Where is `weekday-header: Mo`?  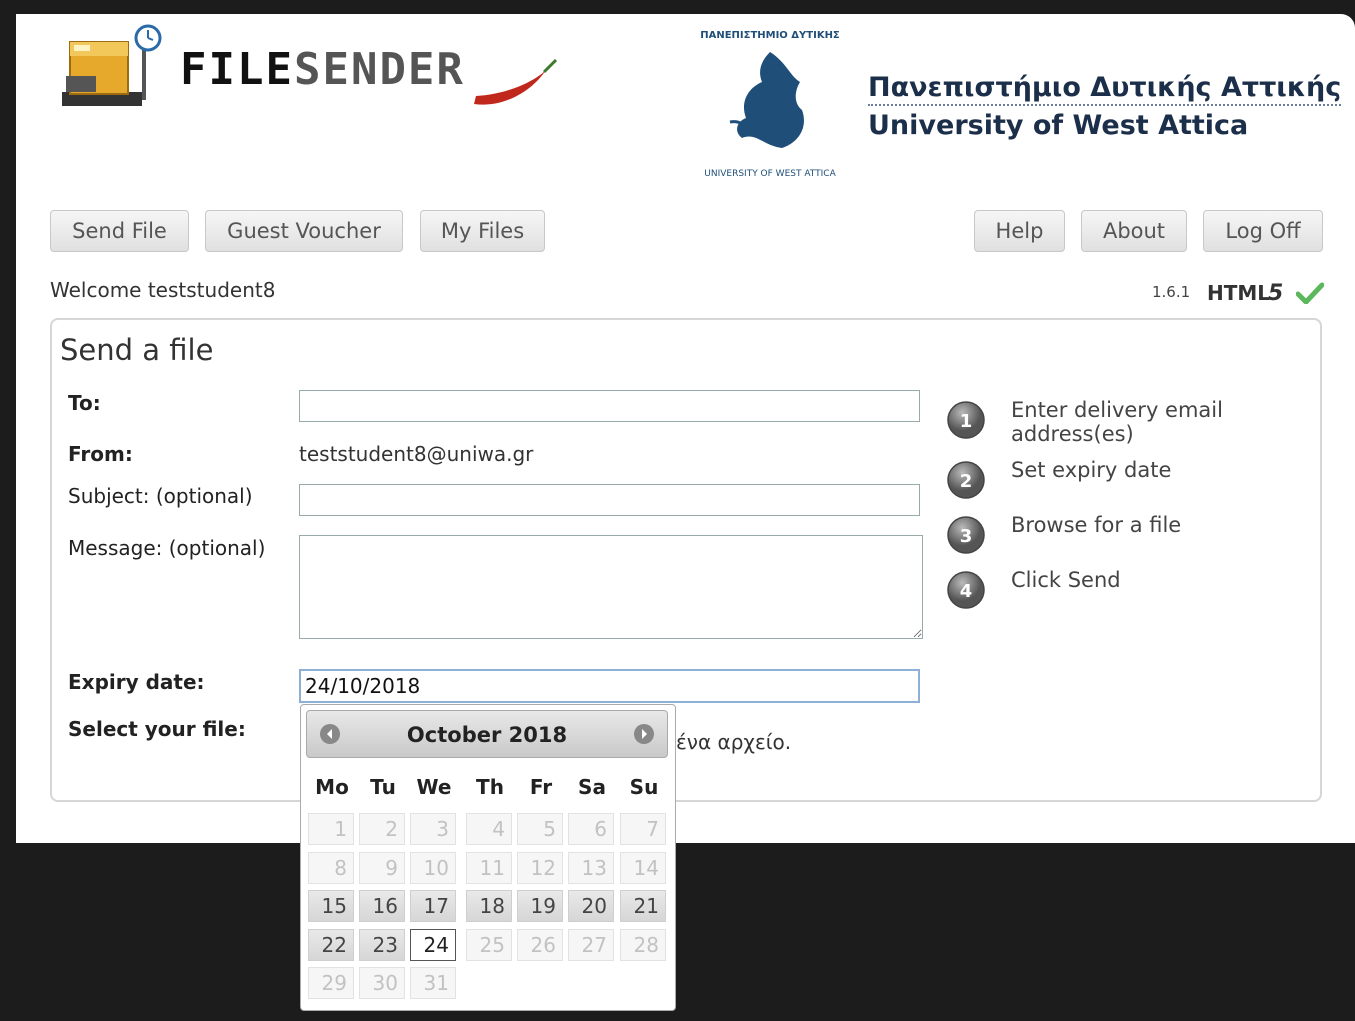
weekday-header: Mo is located at coordinates (332, 787).